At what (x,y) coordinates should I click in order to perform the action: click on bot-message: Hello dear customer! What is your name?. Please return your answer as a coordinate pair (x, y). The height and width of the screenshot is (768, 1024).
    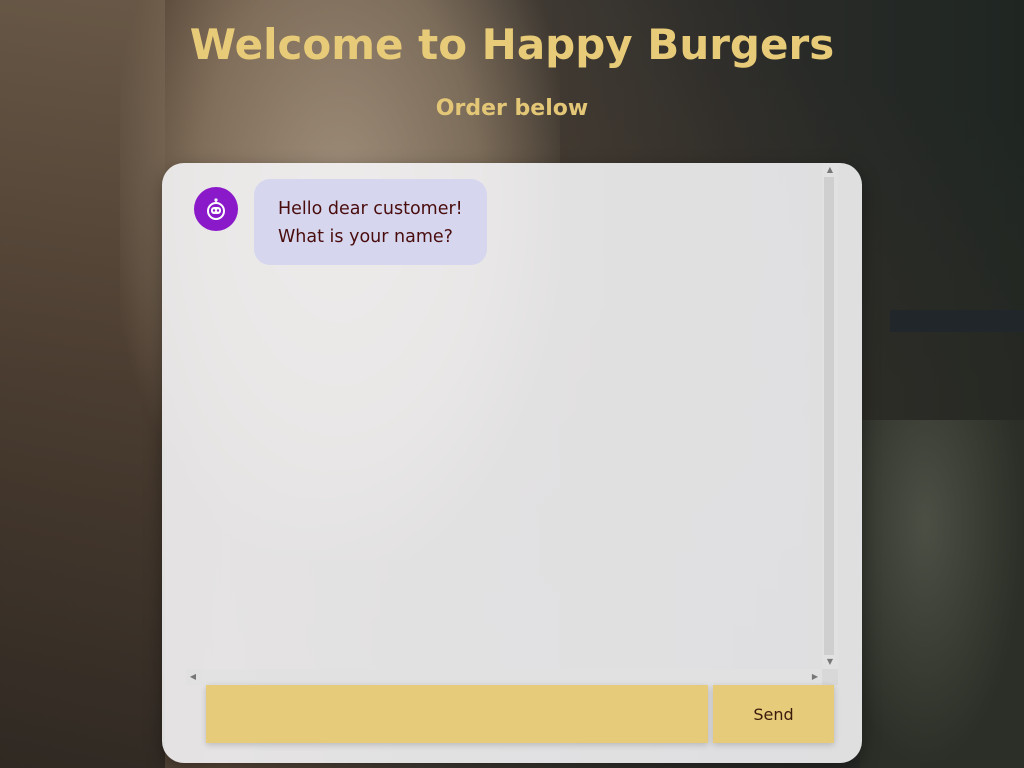
    Looking at the image, I should click on (340, 222).